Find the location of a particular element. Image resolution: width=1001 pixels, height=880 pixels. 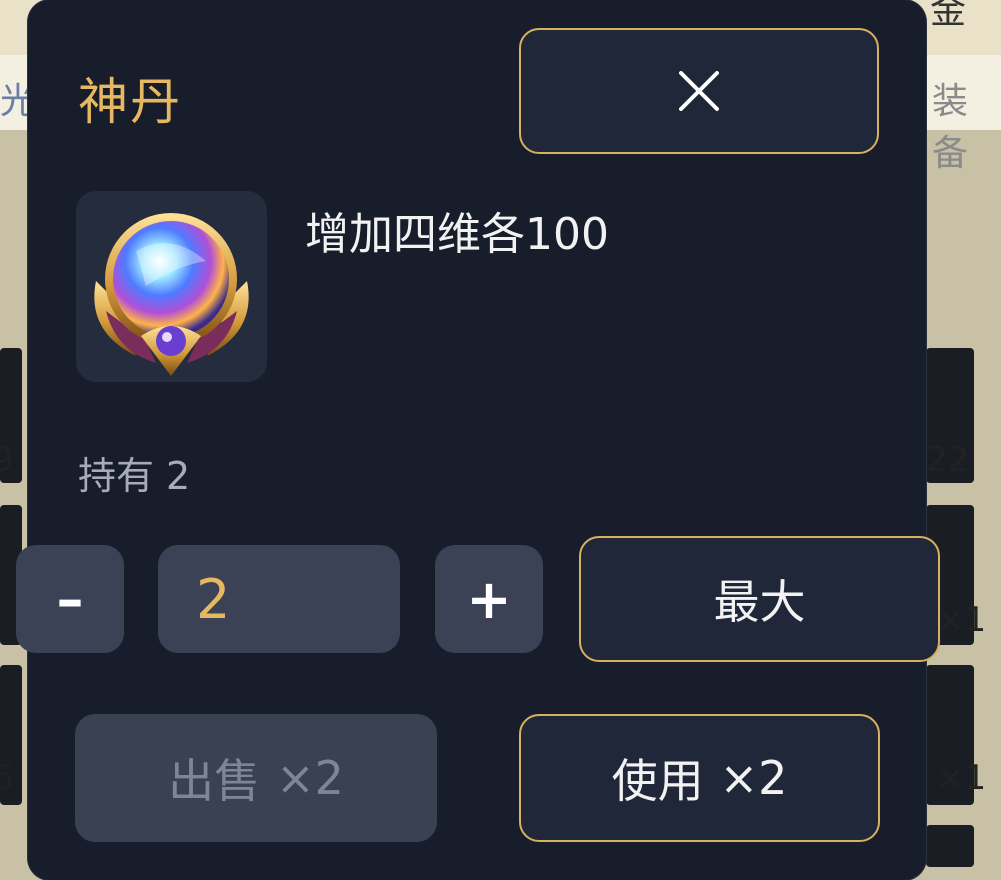

item-title: 神丹 is located at coordinates (130, 102).